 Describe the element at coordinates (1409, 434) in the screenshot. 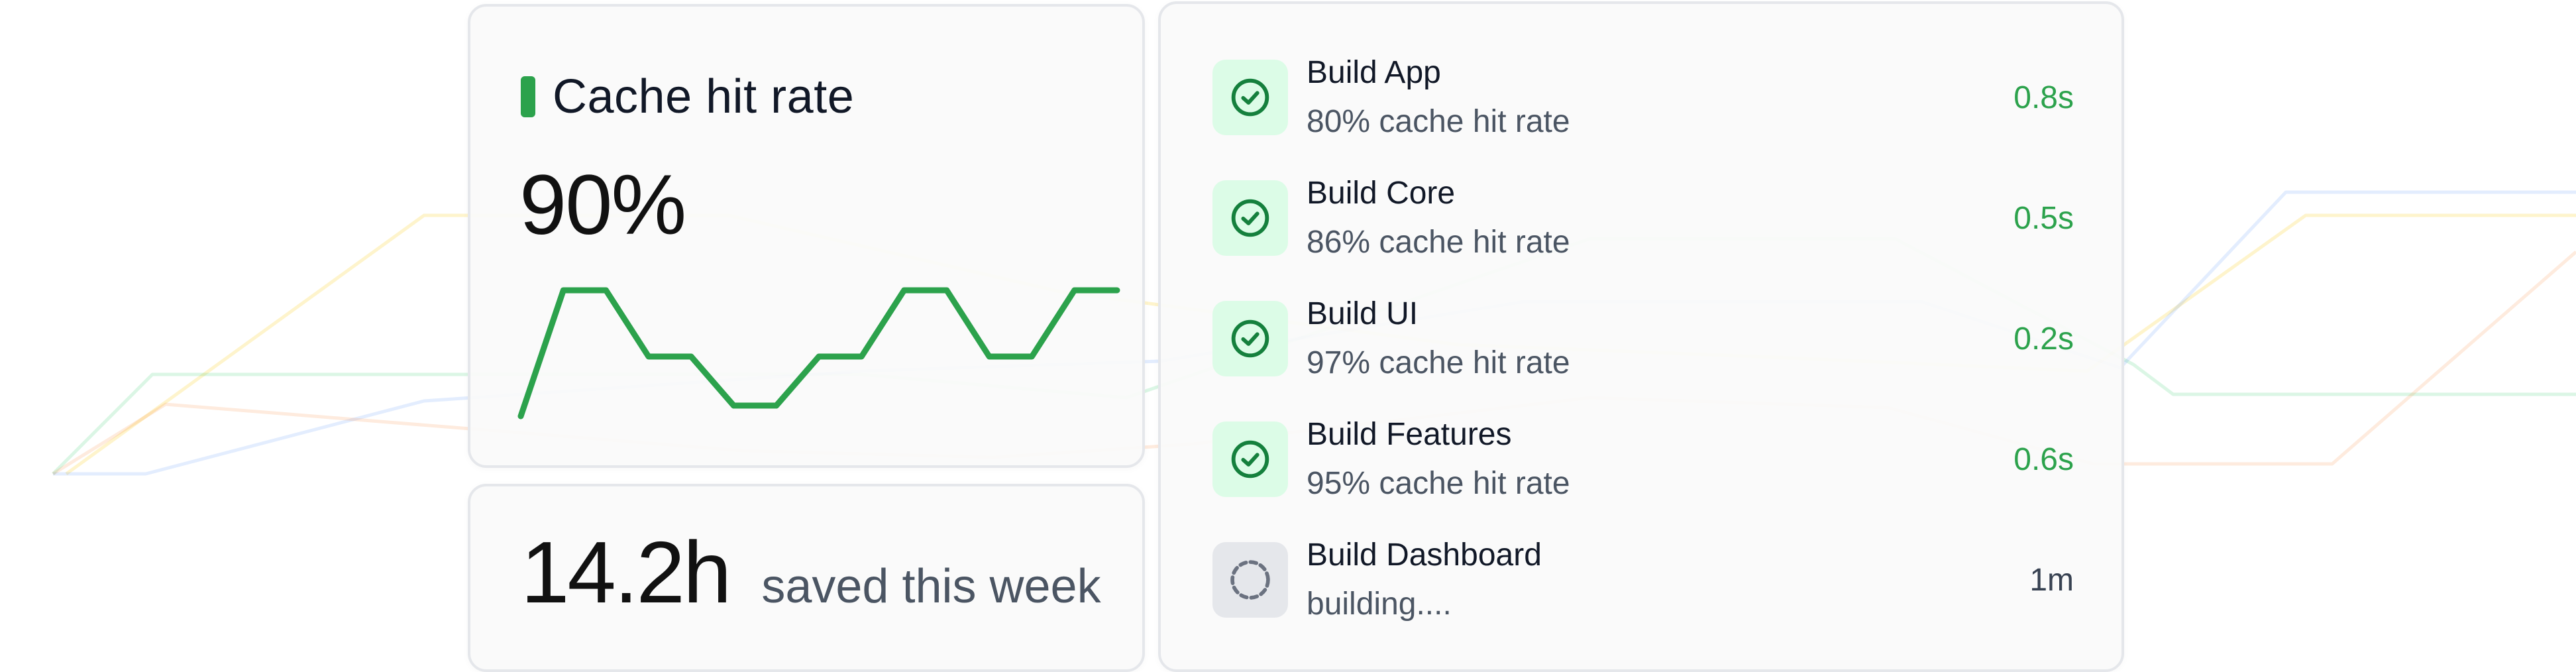

I see `build-name: Build Features` at that location.